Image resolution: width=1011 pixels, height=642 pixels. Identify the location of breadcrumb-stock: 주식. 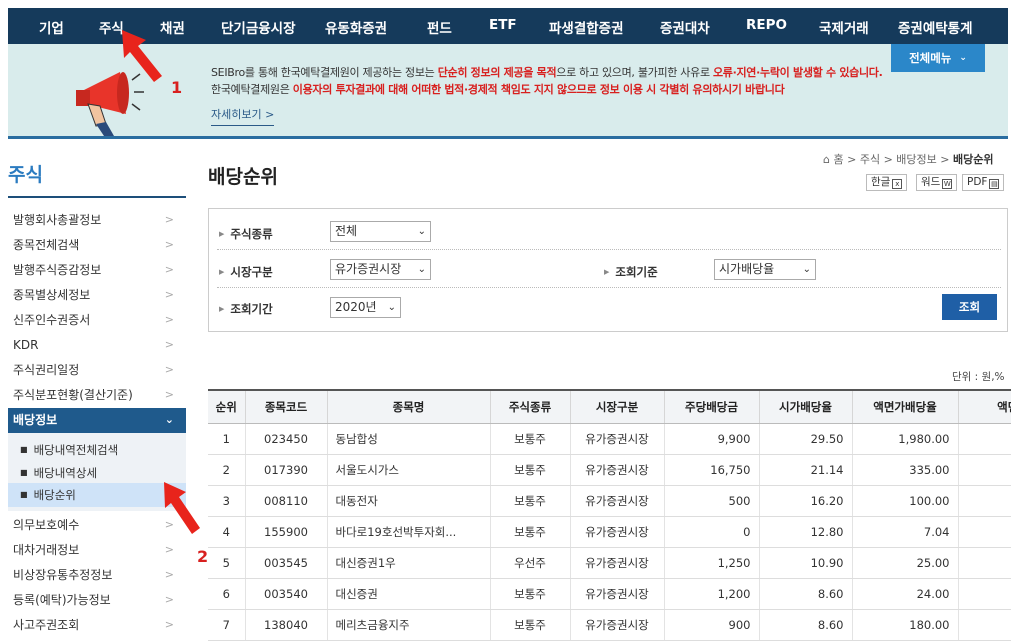
(870, 159).